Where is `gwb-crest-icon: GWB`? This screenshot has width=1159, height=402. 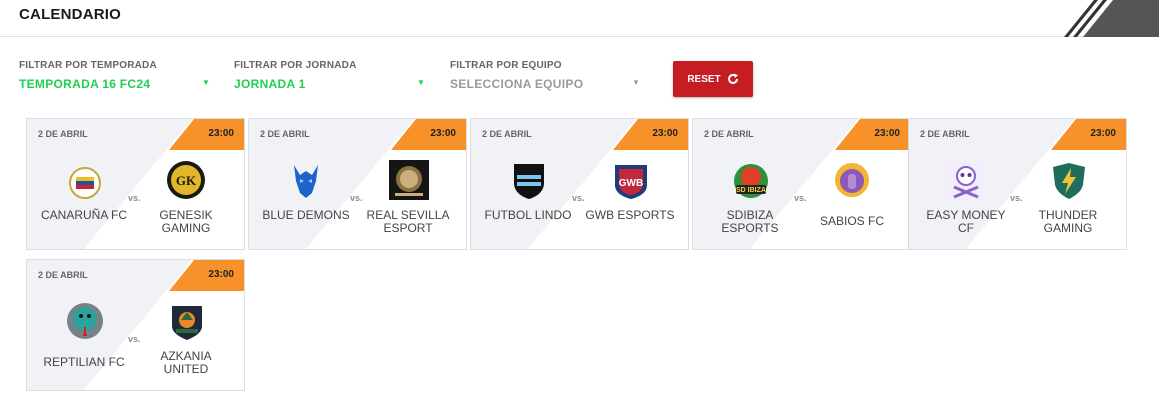
gwb-crest-icon: GWB is located at coordinates (631, 182).